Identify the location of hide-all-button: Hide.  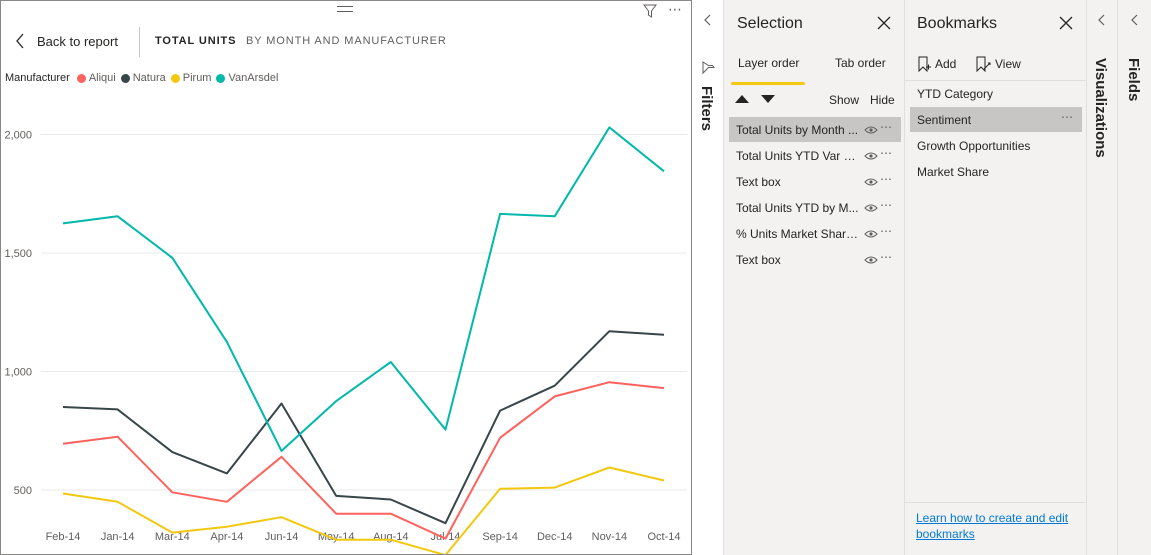
(882, 100).